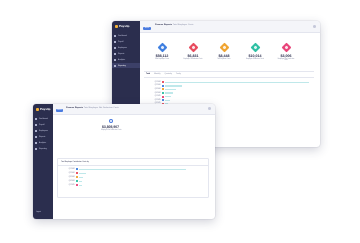  I want to click on stat-value: $58,112, so click(162, 56).